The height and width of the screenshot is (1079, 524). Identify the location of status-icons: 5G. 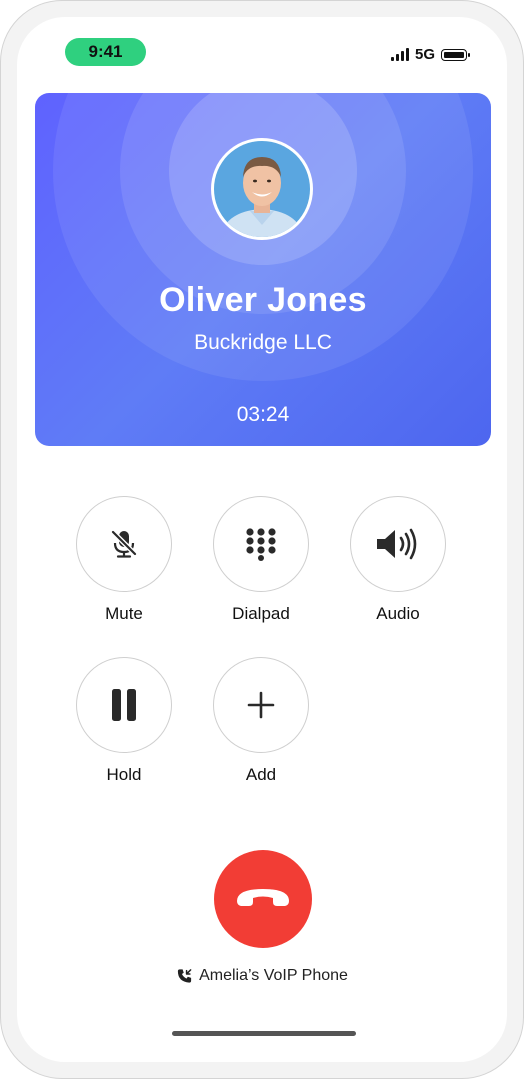
(430, 54).